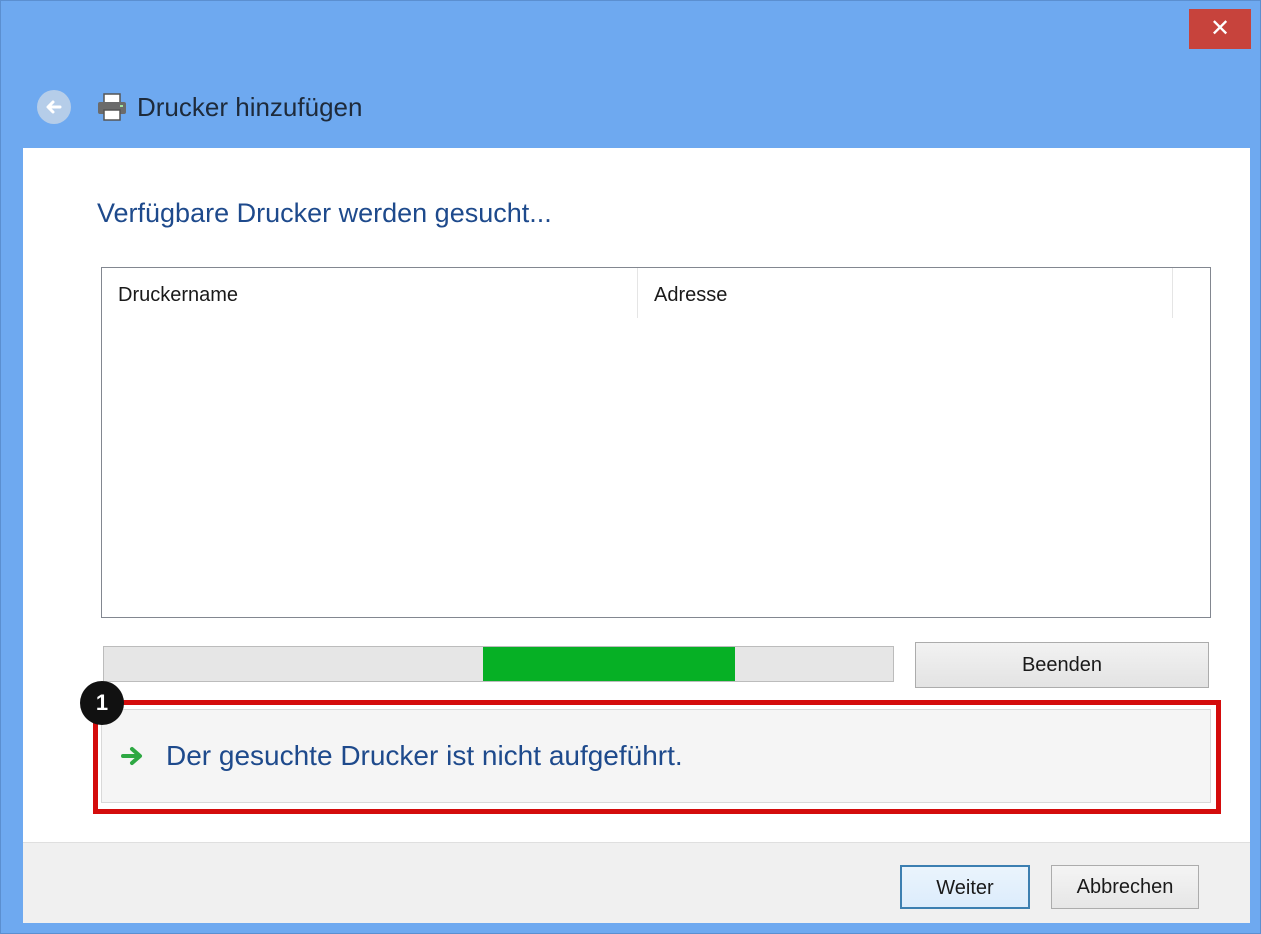  Describe the element at coordinates (609, 664) in the screenshot. I see `progress-fill` at that location.